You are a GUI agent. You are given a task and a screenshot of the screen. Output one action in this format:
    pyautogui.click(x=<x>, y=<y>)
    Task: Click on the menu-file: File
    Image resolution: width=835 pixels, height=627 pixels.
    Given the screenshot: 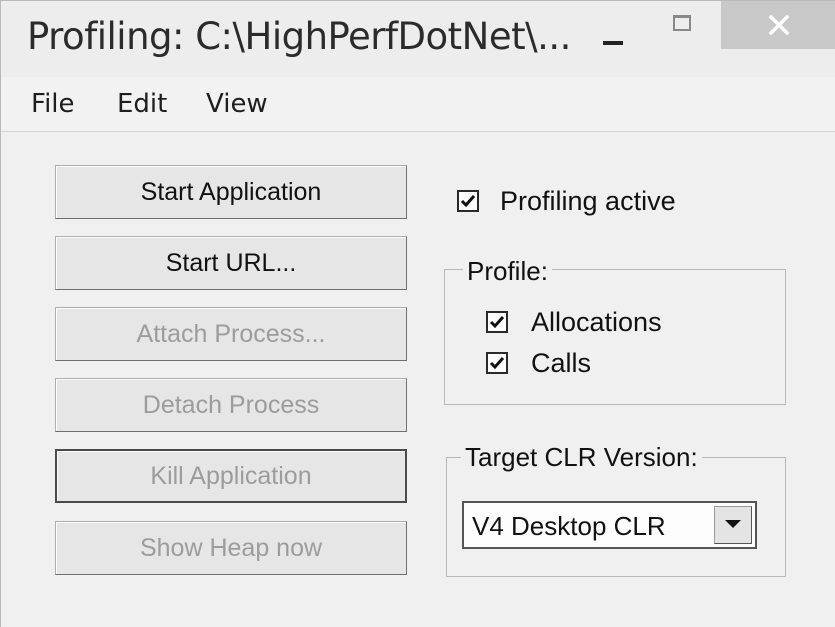 What is the action you would take?
    pyautogui.click(x=53, y=104)
    